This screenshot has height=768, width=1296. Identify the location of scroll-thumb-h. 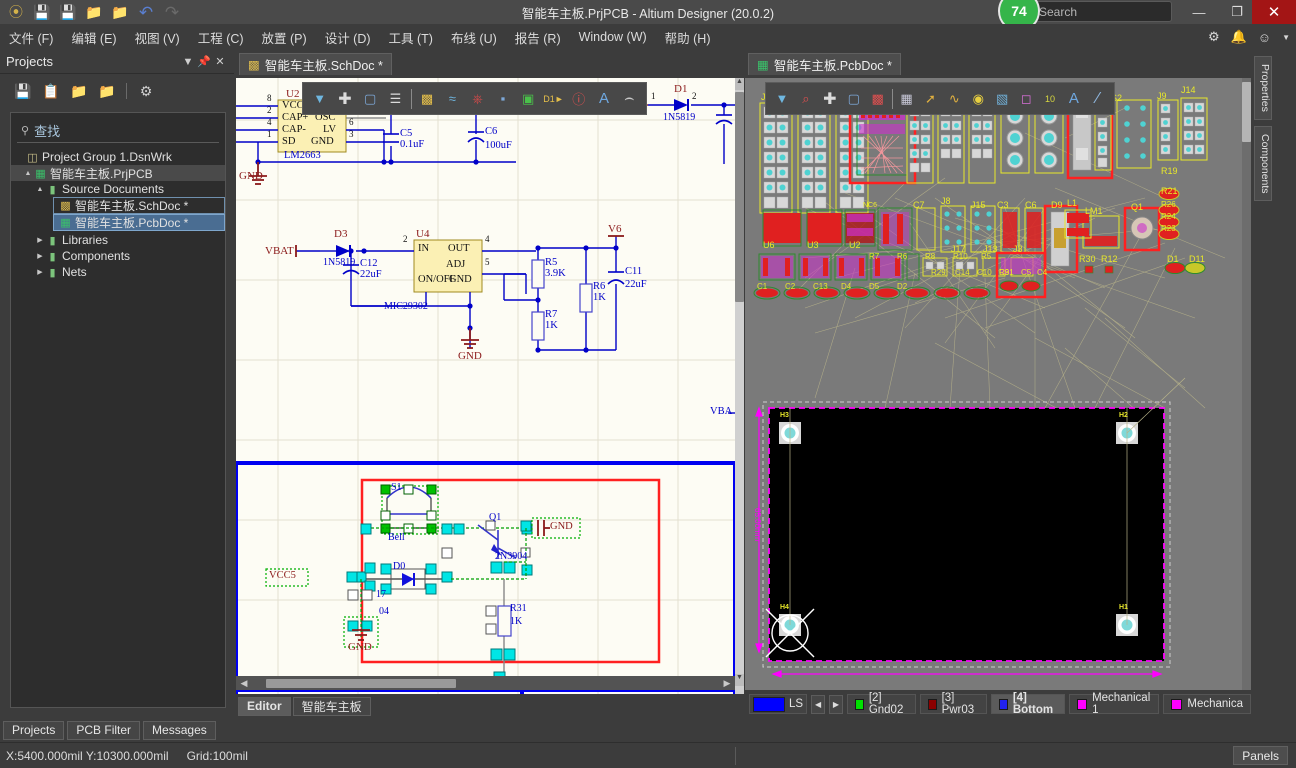
(361, 683).